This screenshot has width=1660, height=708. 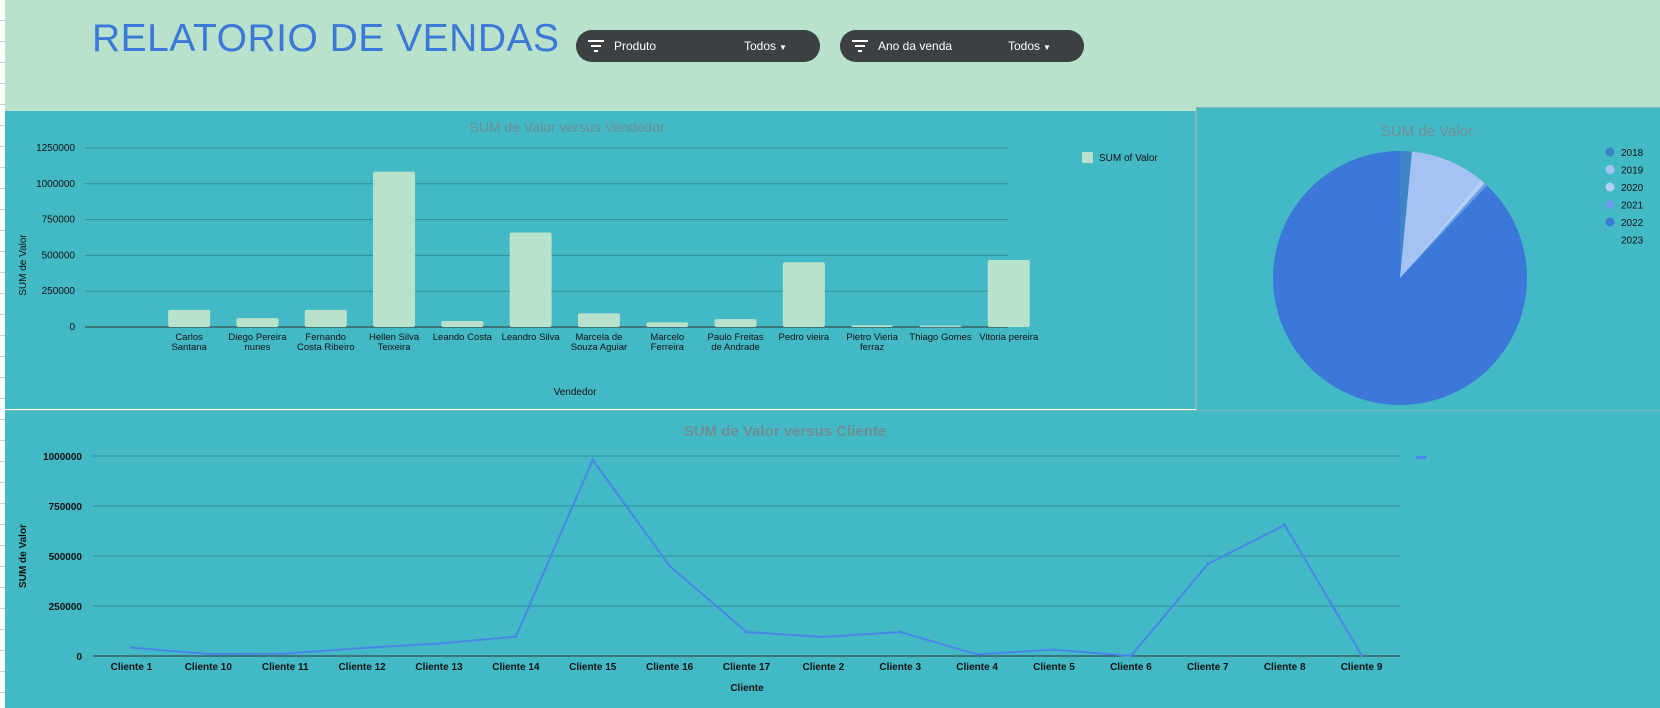 I want to click on x-tick-label: Cliente 10, so click(x=209, y=667).